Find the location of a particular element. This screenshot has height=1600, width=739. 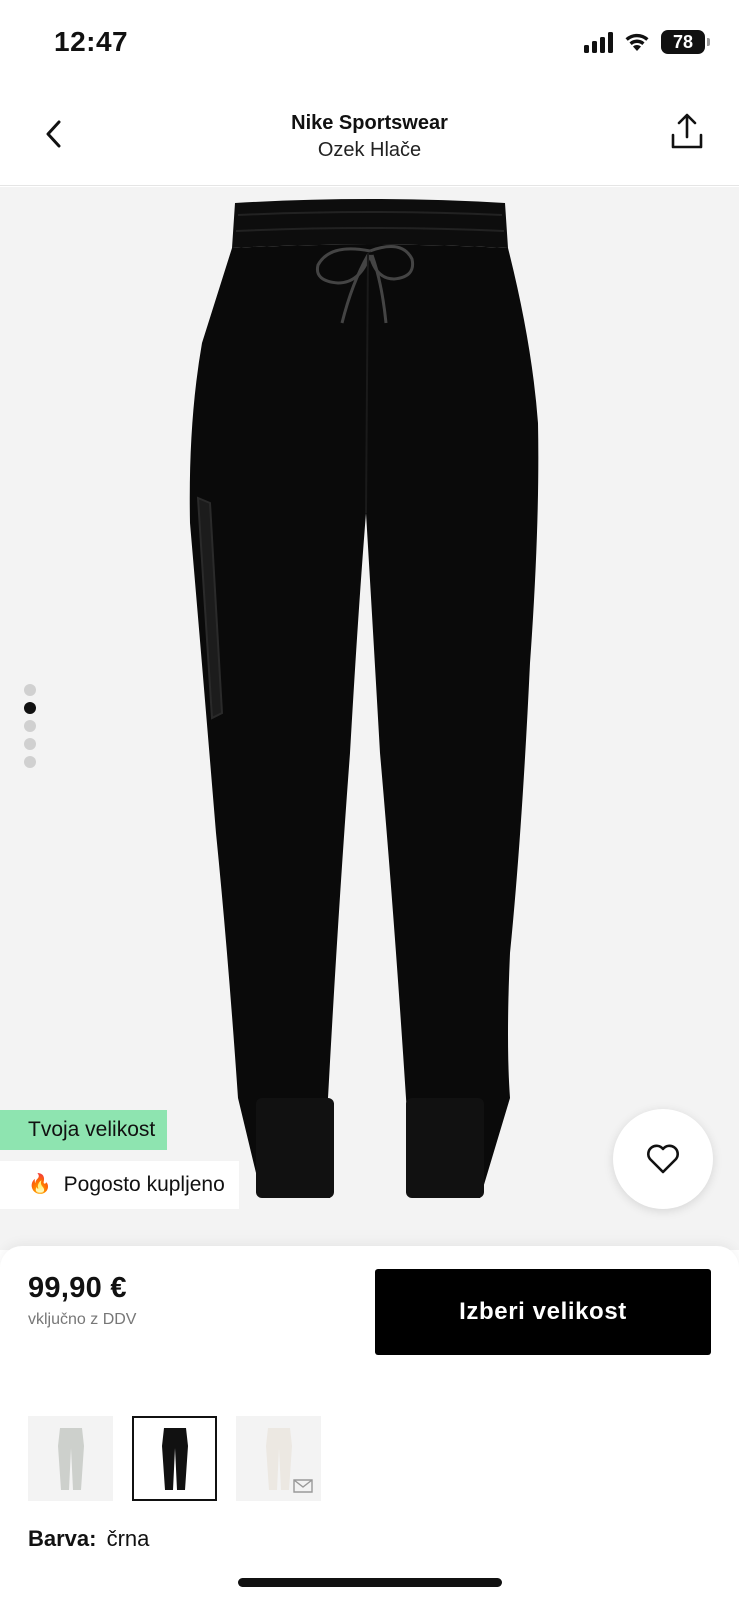

status-time: 12:47 is located at coordinates (91, 41).